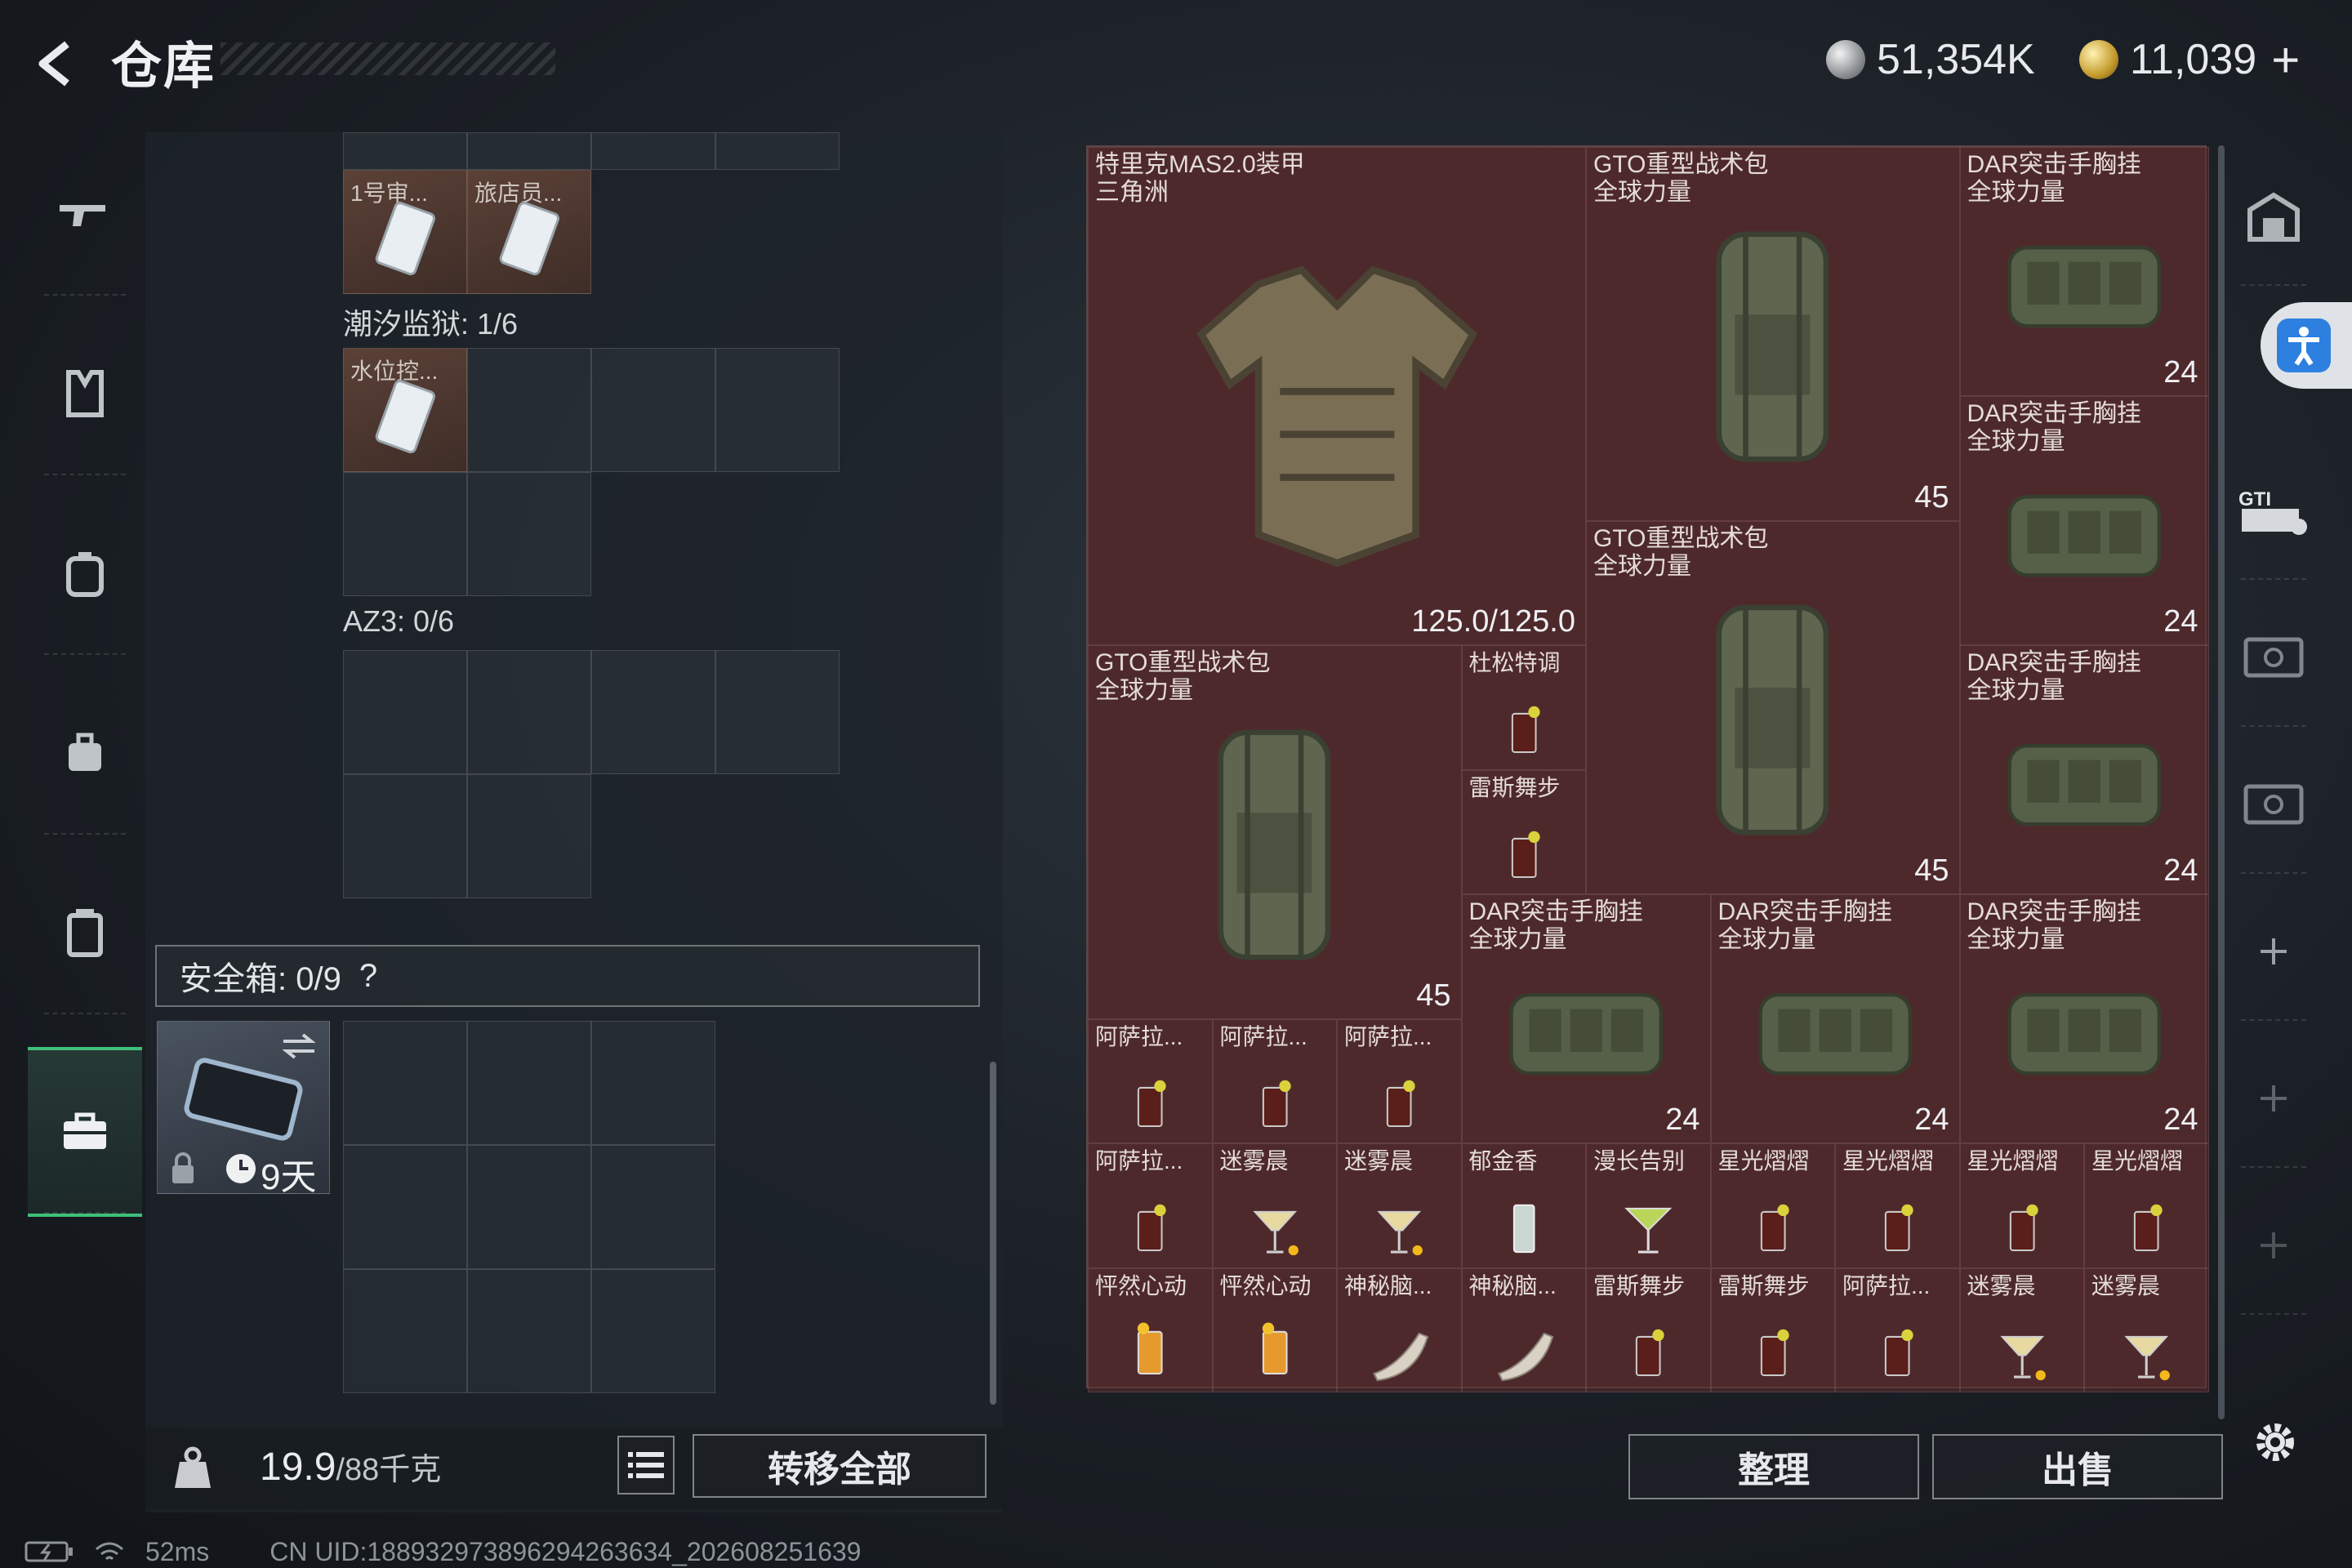  I want to click on stash-item: 郁金香, so click(1523, 1205).